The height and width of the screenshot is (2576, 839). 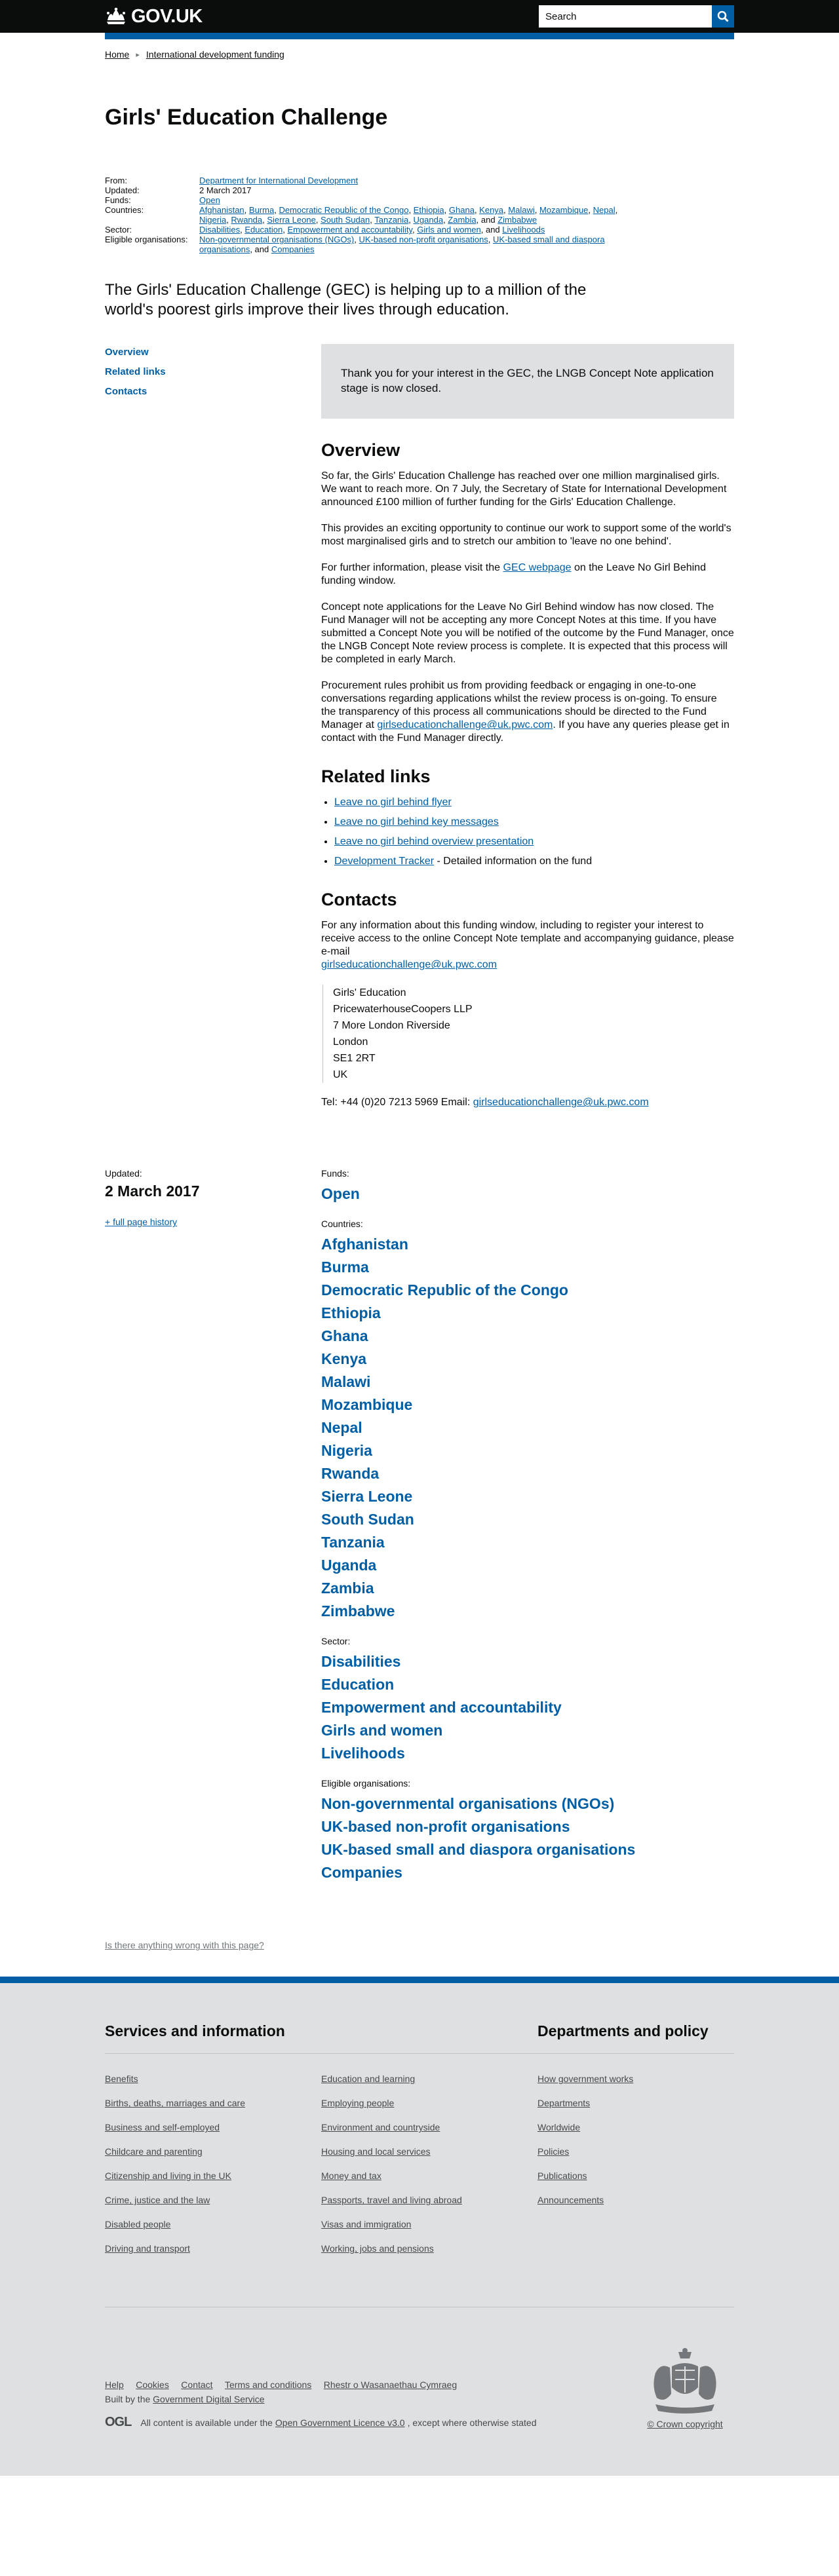 What do you see at coordinates (521, 210) in the screenshot?
I see `country-link-malawi: Malawi` at bounding box center [521, 210].